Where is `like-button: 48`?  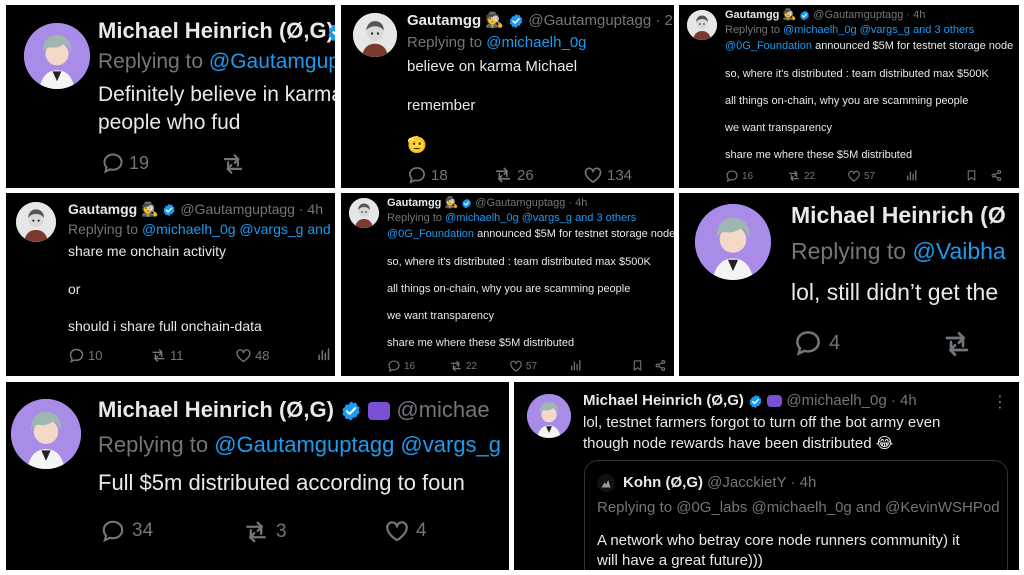 like-button: 48 is located at coordinates (252, 355).